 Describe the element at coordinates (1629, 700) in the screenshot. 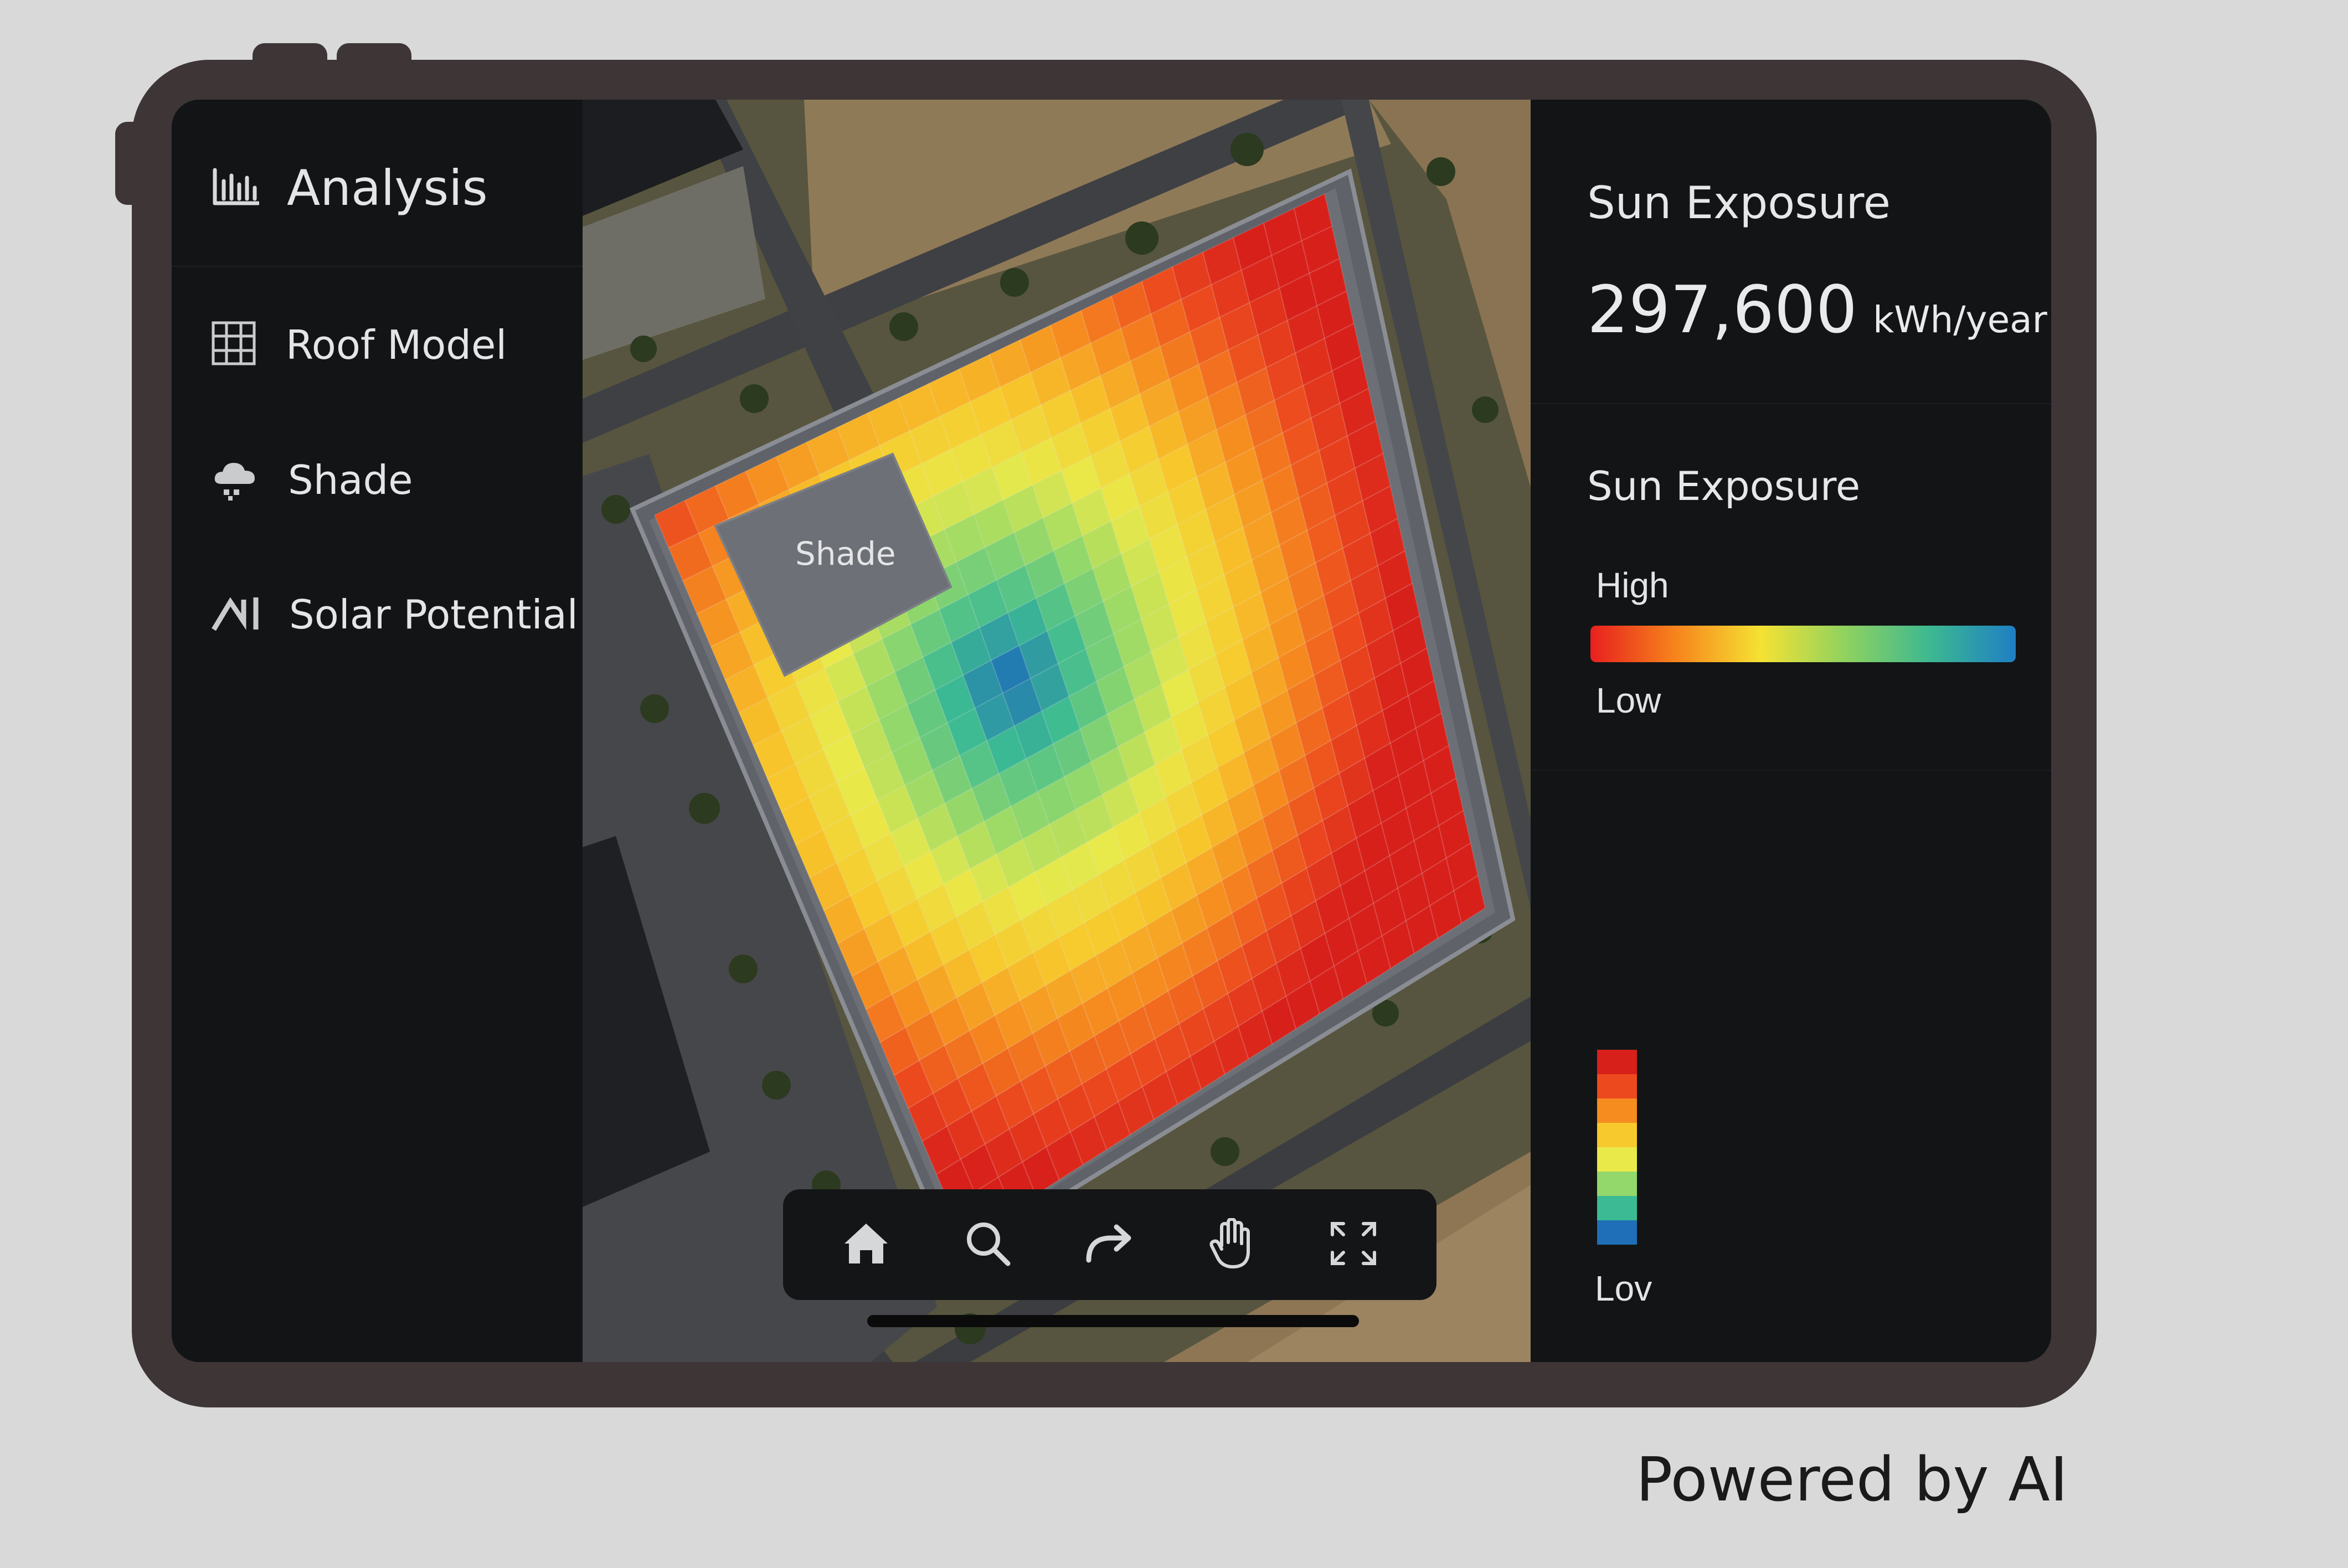

I see `legend-low-label: Low` at that location.